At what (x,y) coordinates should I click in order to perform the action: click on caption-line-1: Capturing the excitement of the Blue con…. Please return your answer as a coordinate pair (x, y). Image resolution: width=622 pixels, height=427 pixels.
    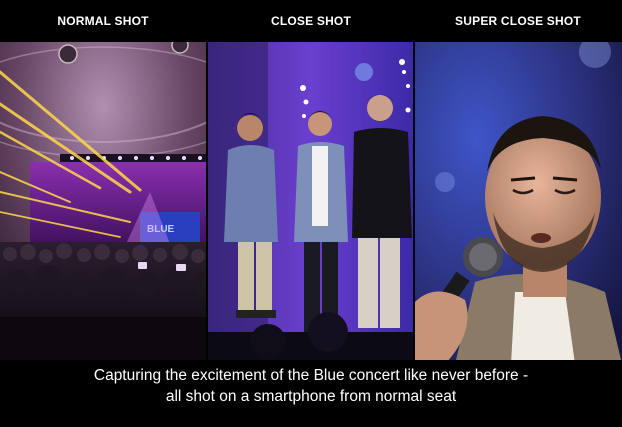
    Looking at the image, I should click on (311, 375).